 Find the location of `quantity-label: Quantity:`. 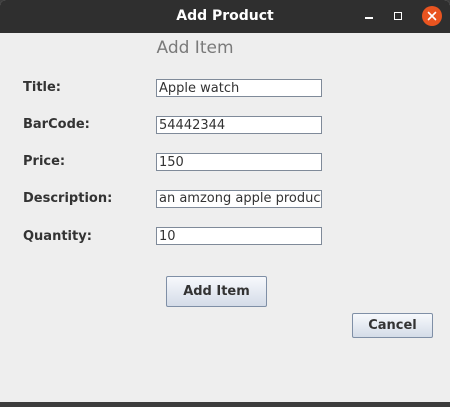

quantity-label: Quantity: is located at coordinates (57, 236).